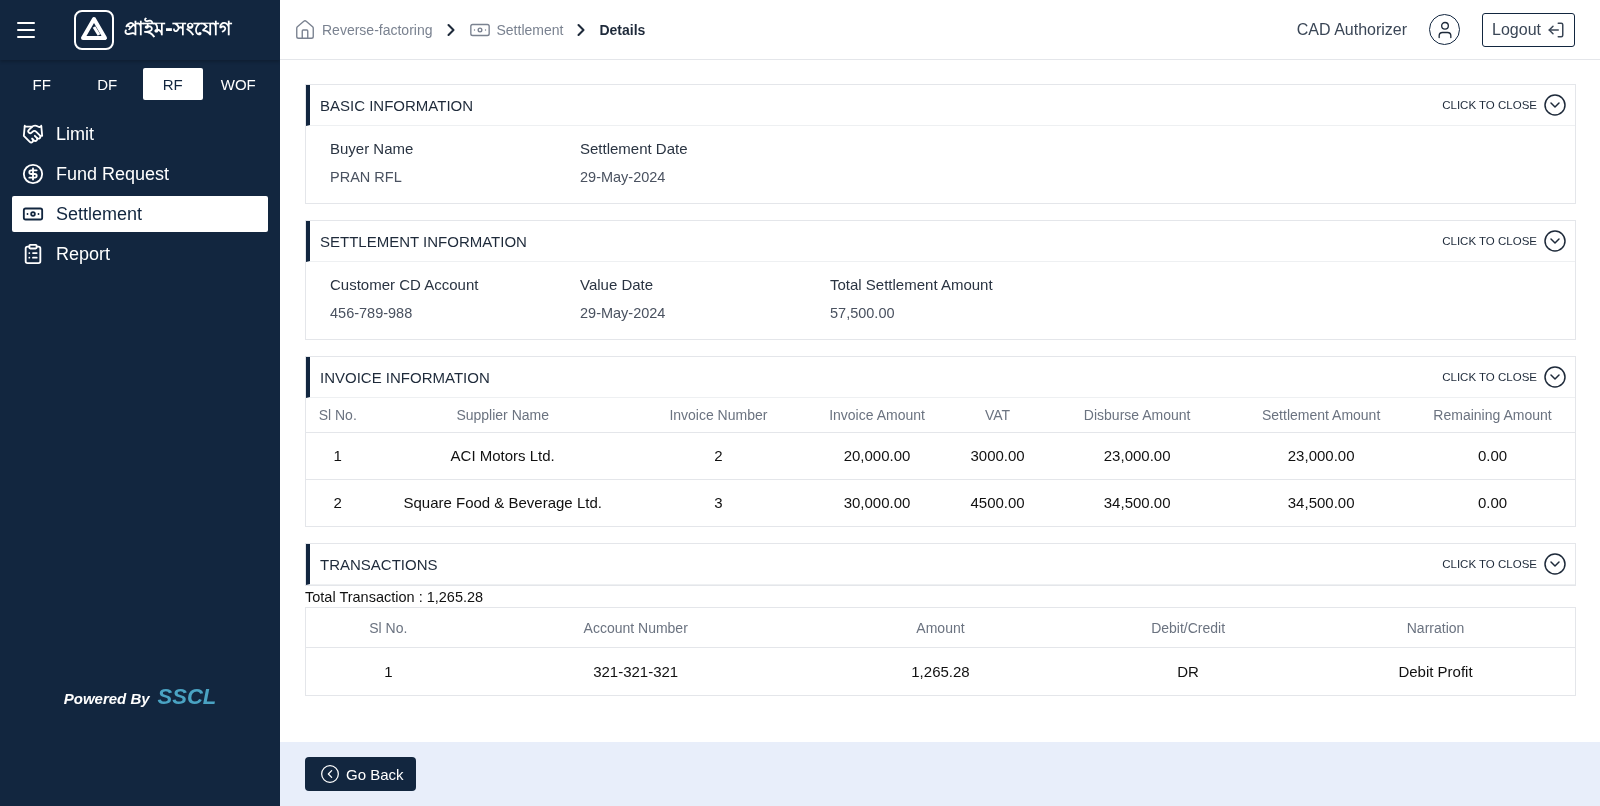  I want to click on section-title: SETTLEMENT INFORMATION, so click(424, 241).